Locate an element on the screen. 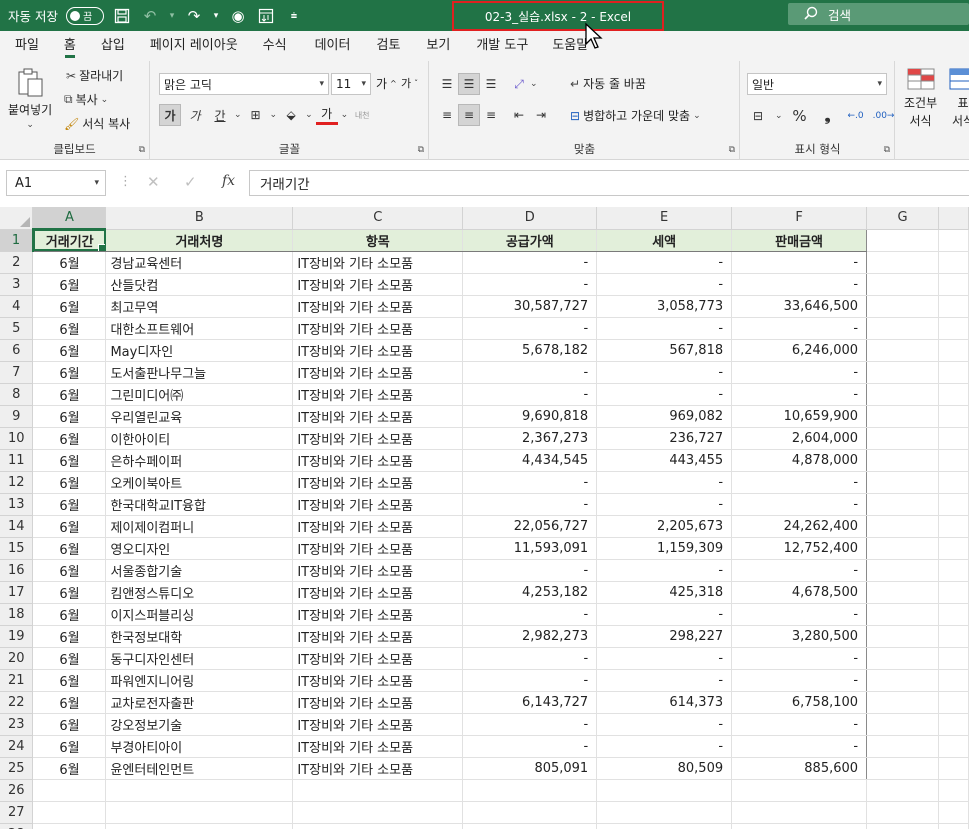 The height and width of the screenshot is (829, 969). number-launcher-icon: ⧉ is located at coordinates (887, 150).